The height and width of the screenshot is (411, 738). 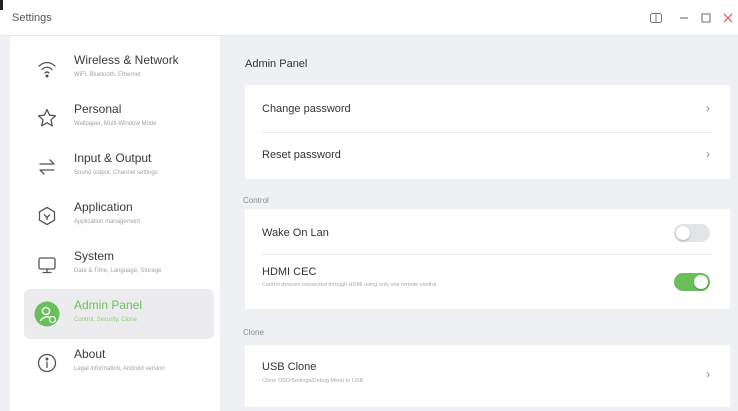 I want to click on wifi-icon, so click(x=47, y=69).